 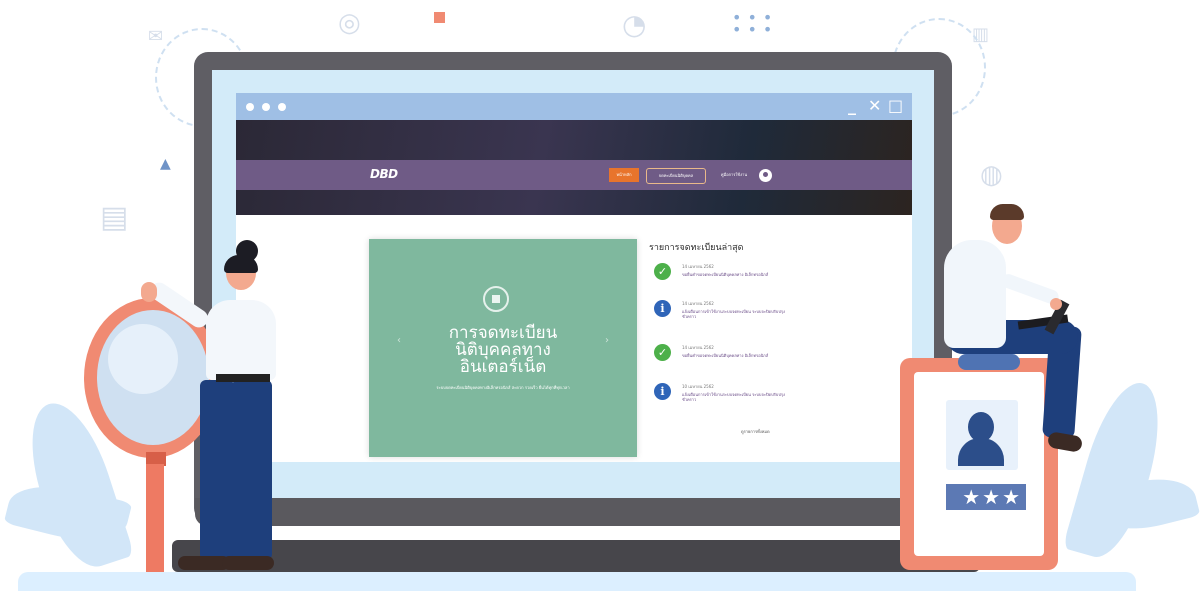 I want to click on nav-guide-link: คู่มือการใช้งาน, so click(x=734, y=175).